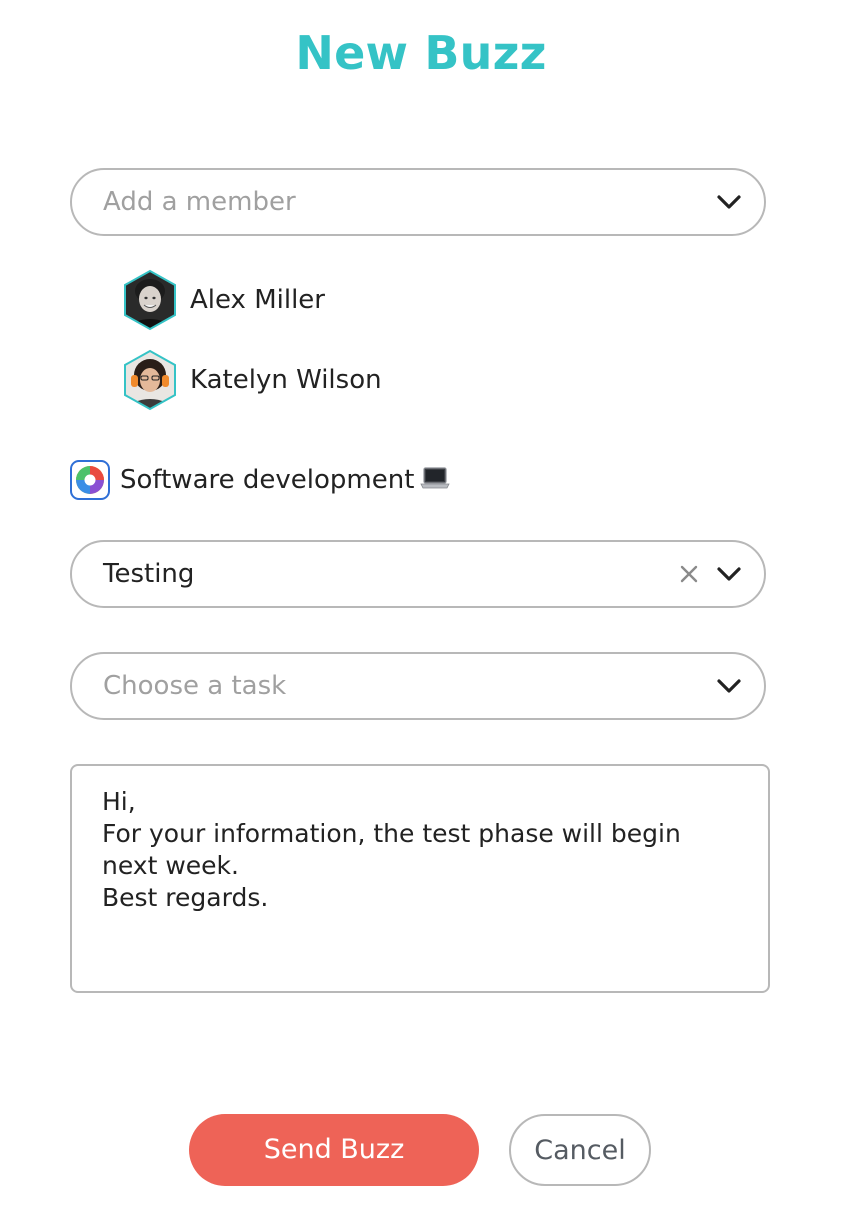  Describe the element at coordinates (334, 1150) in the screenshot. I see `send-buzz-button: Send Buzz` at that location.